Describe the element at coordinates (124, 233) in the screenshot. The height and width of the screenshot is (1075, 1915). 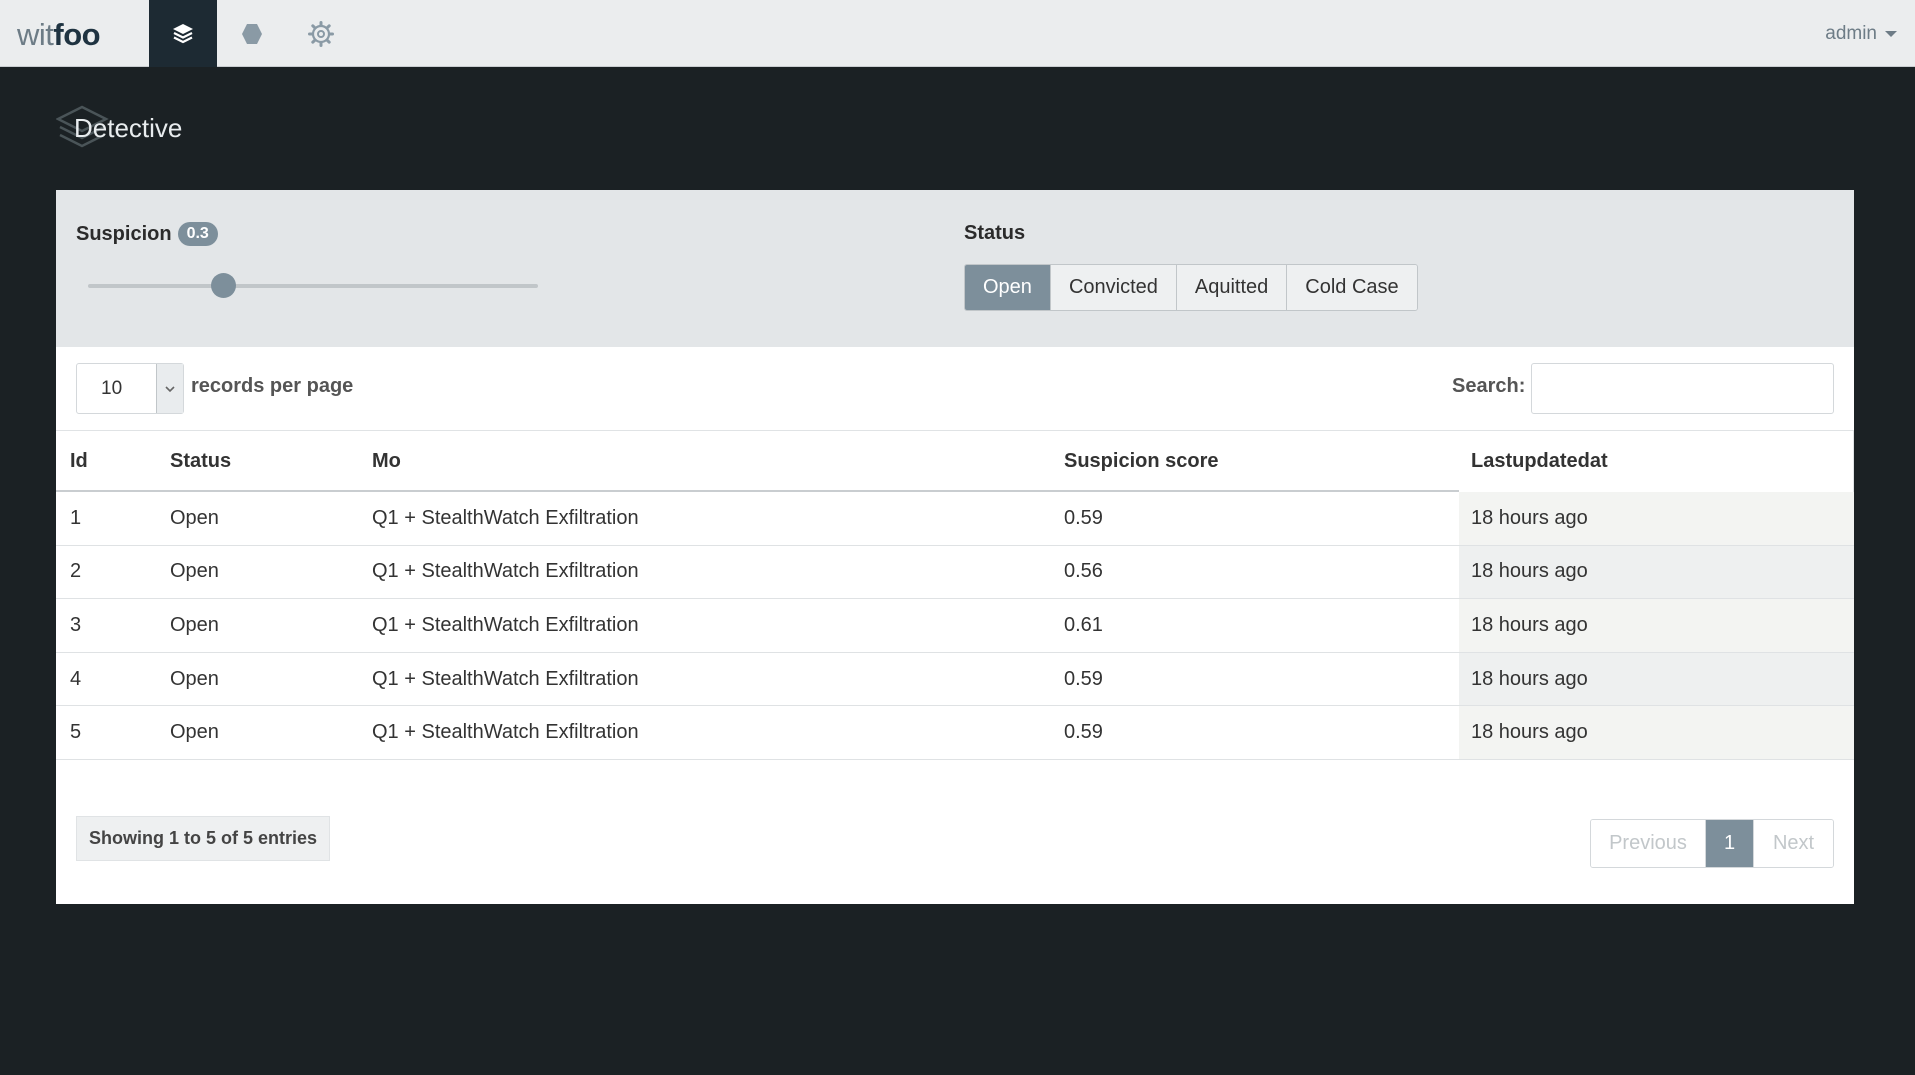
I see `suspicion-label: Suspicion` at that location.